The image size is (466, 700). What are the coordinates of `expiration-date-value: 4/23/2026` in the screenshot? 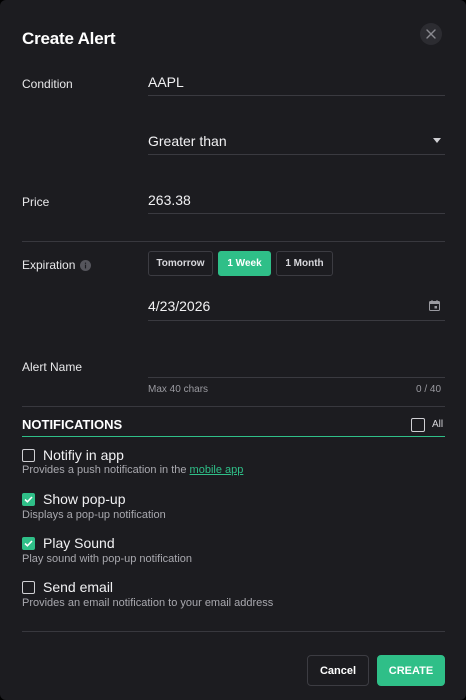 It's located at (179, 306).